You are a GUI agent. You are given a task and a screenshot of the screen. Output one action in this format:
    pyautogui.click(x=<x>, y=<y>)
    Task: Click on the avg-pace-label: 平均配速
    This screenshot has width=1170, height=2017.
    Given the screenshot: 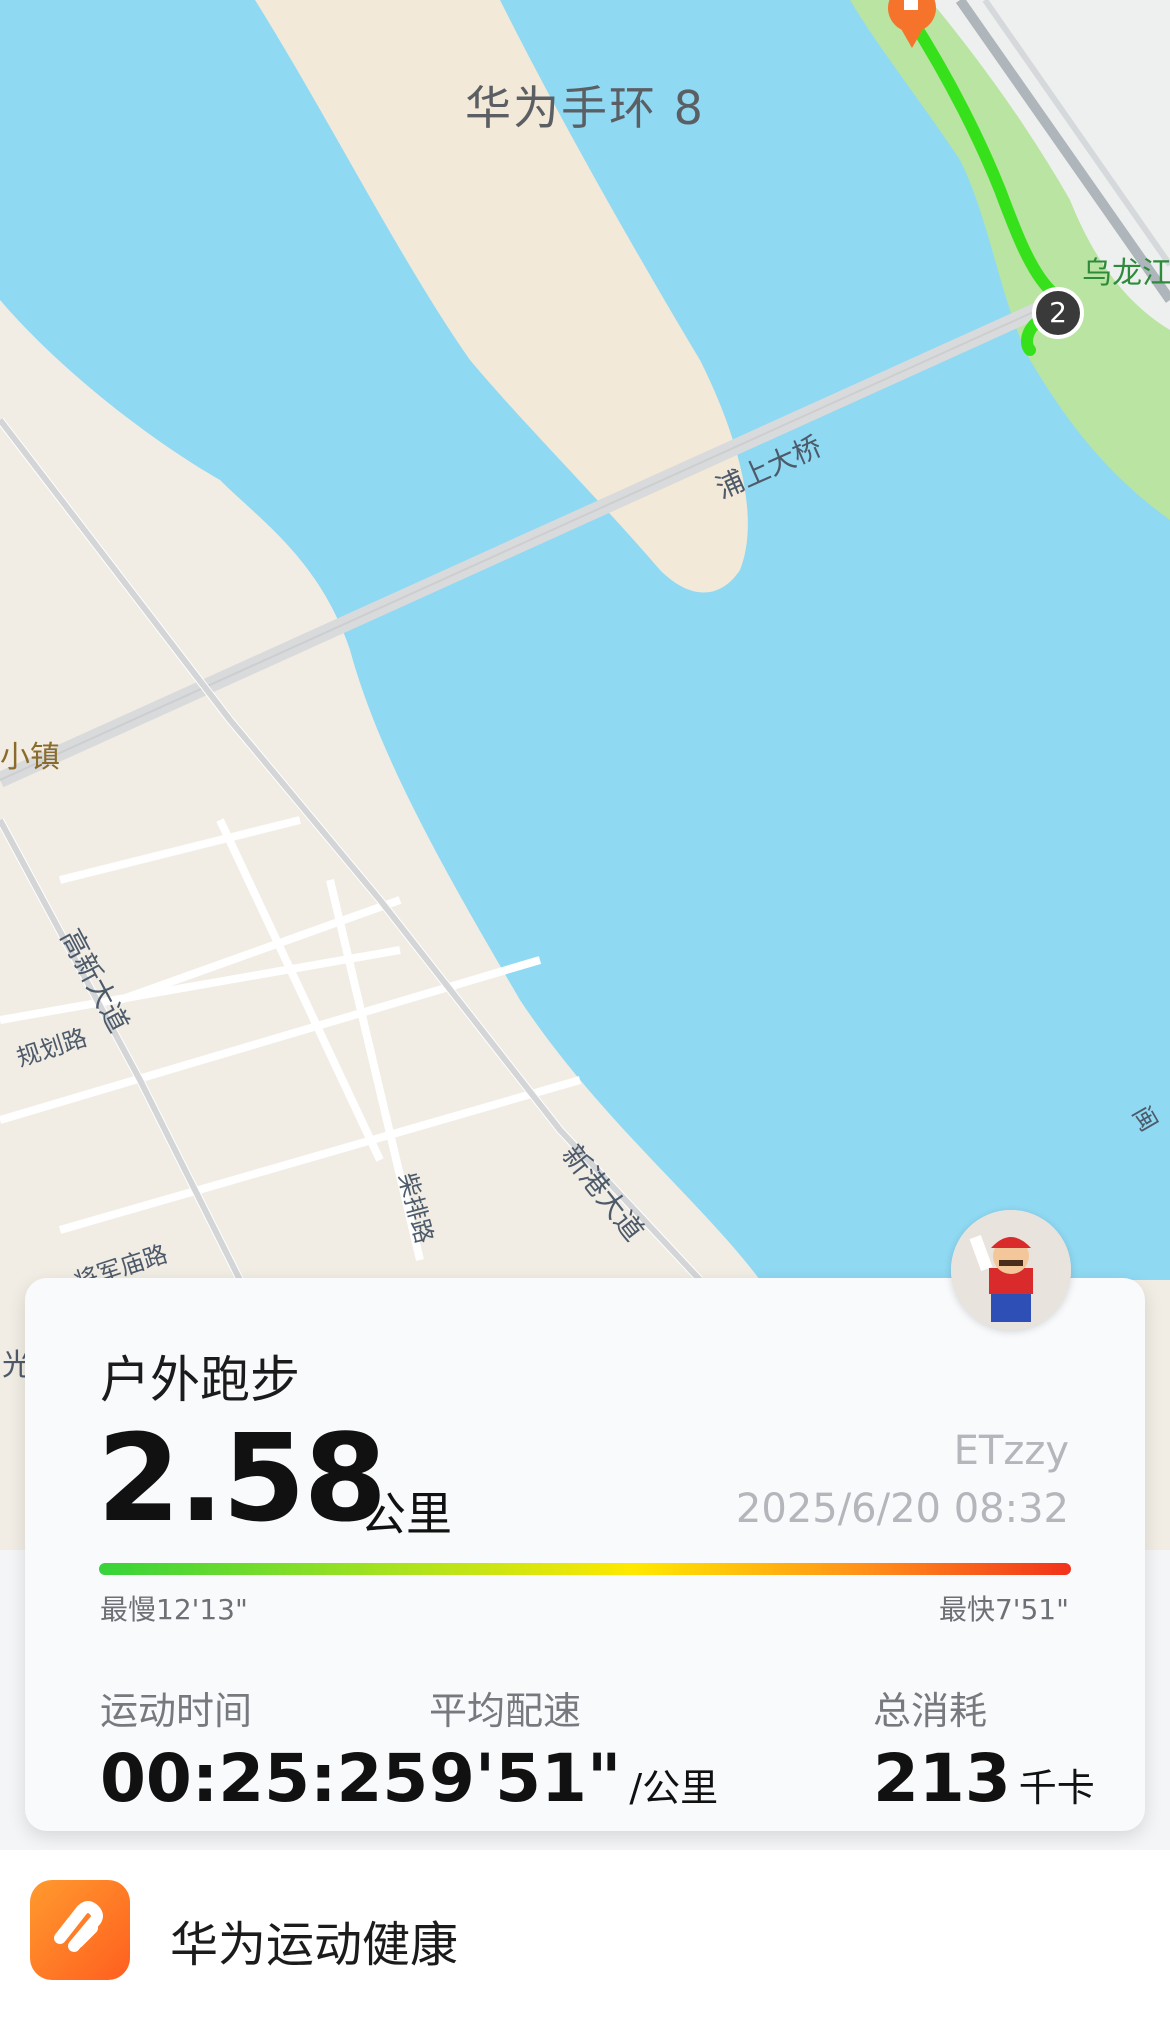 What is the action you would take?
    pyautogui.click(x=505, y=1711)
    